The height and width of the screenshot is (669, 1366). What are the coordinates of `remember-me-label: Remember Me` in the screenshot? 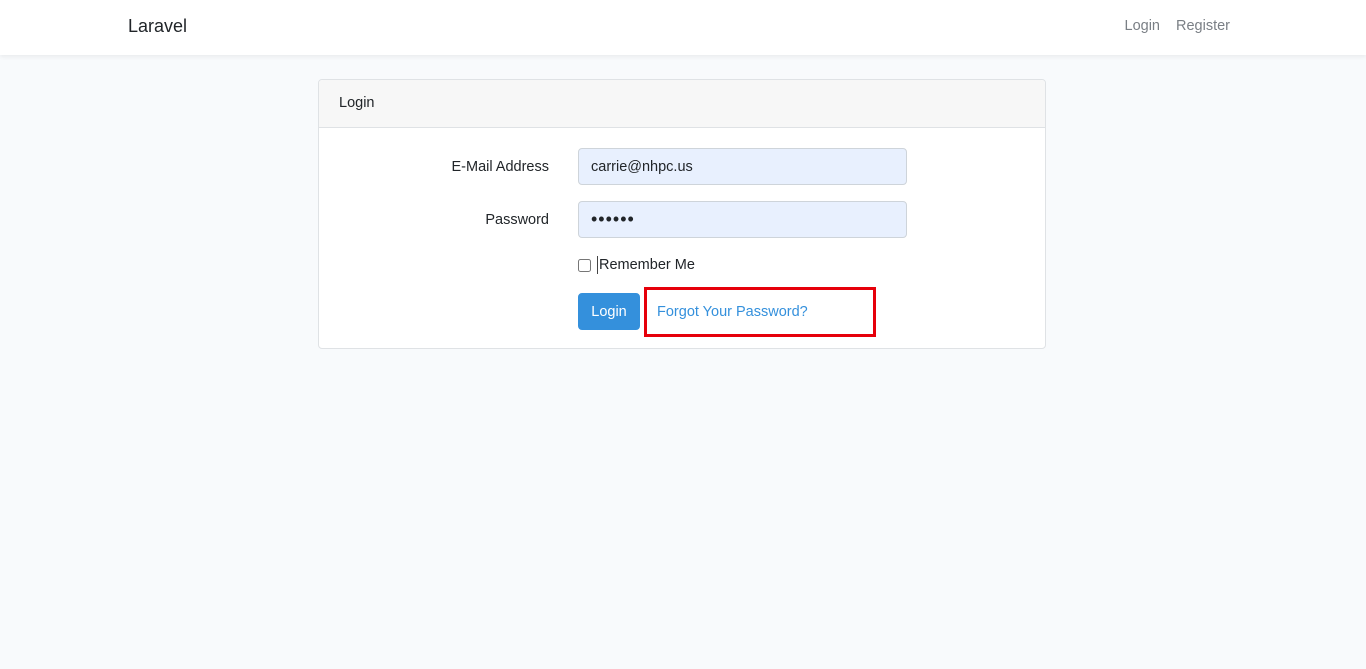 It's located at (646, 265).